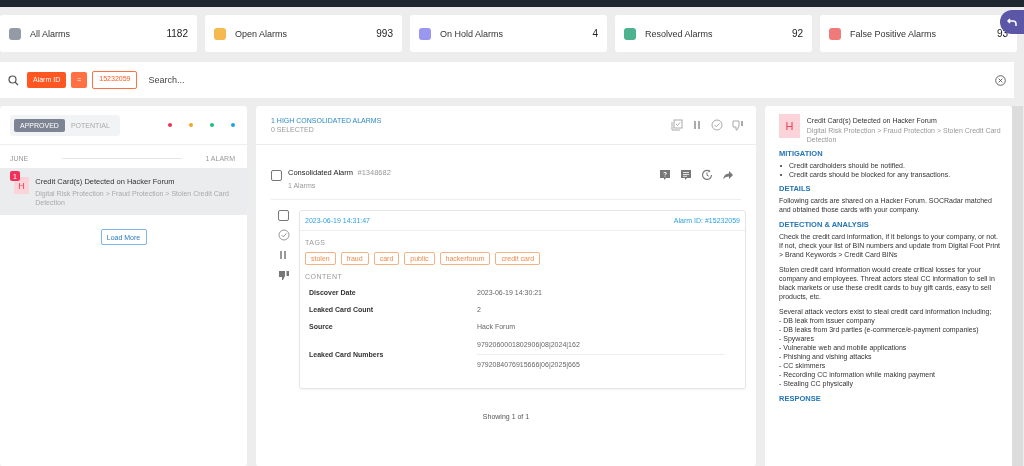 The height and width of the screenshot is (466, 1024). Describe the element at coordinates (677, 125) in the screenshot. I see `copy-check-icon` at that location.